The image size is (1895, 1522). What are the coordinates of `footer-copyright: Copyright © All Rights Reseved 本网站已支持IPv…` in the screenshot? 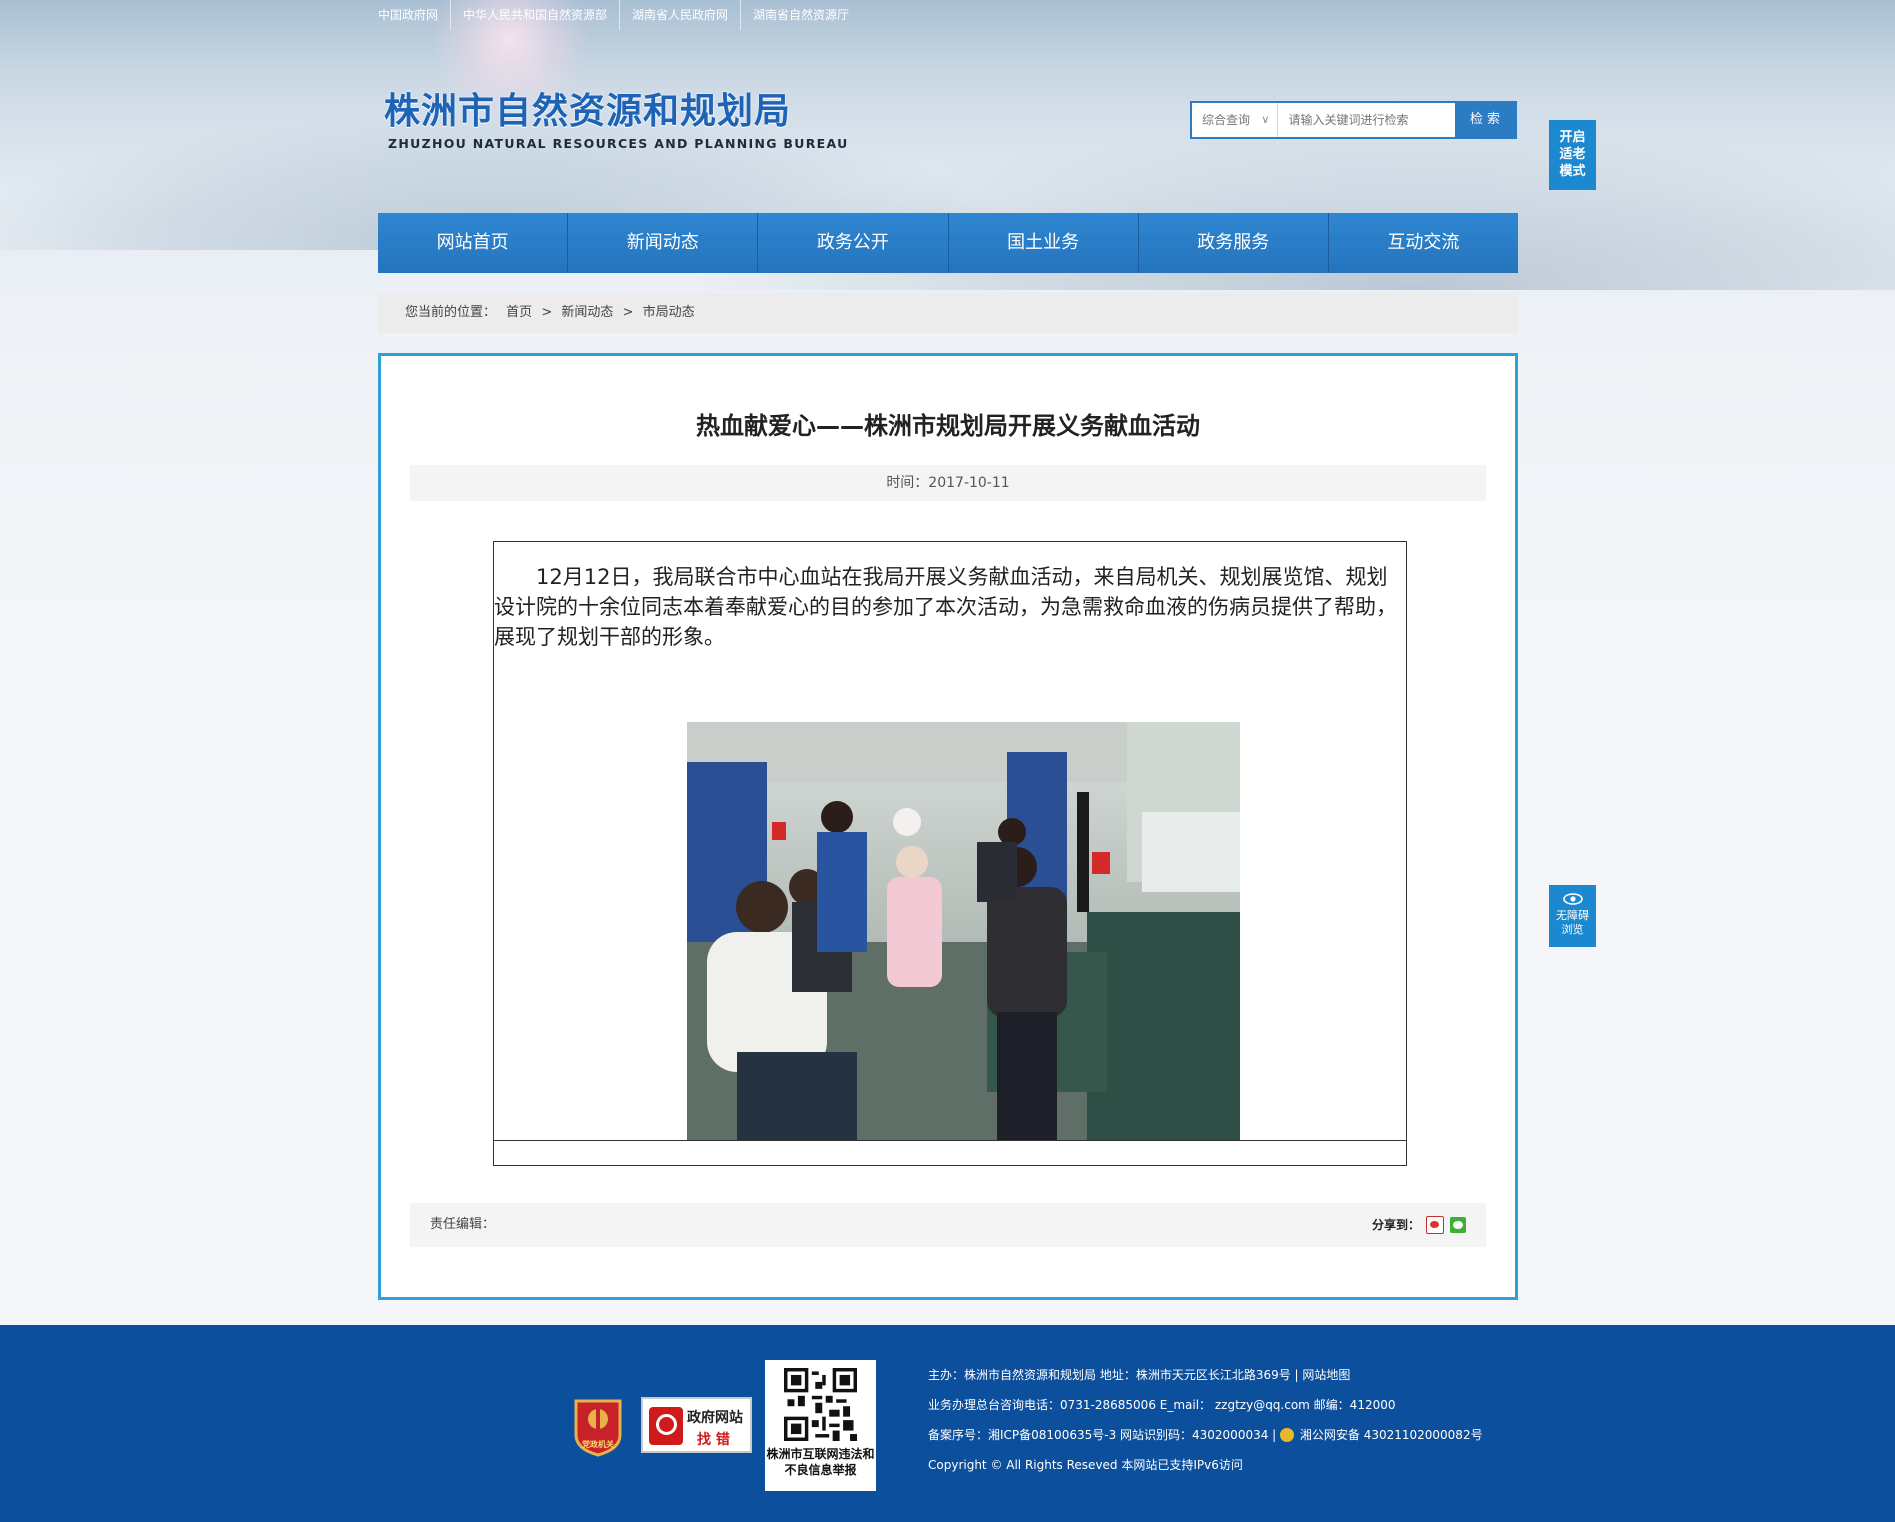 It's located at (1085, 1465).